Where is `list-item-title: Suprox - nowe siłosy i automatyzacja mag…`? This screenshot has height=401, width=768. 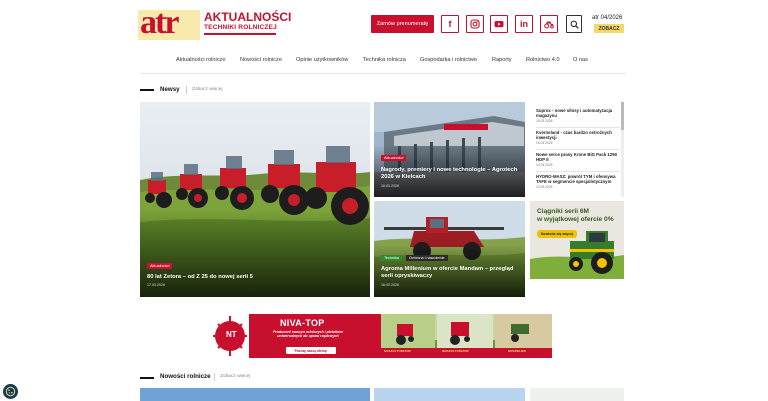 list-item-title: Suprox - nowe siłosy i automatyzacja mag… is located at coordinates (578, 113).